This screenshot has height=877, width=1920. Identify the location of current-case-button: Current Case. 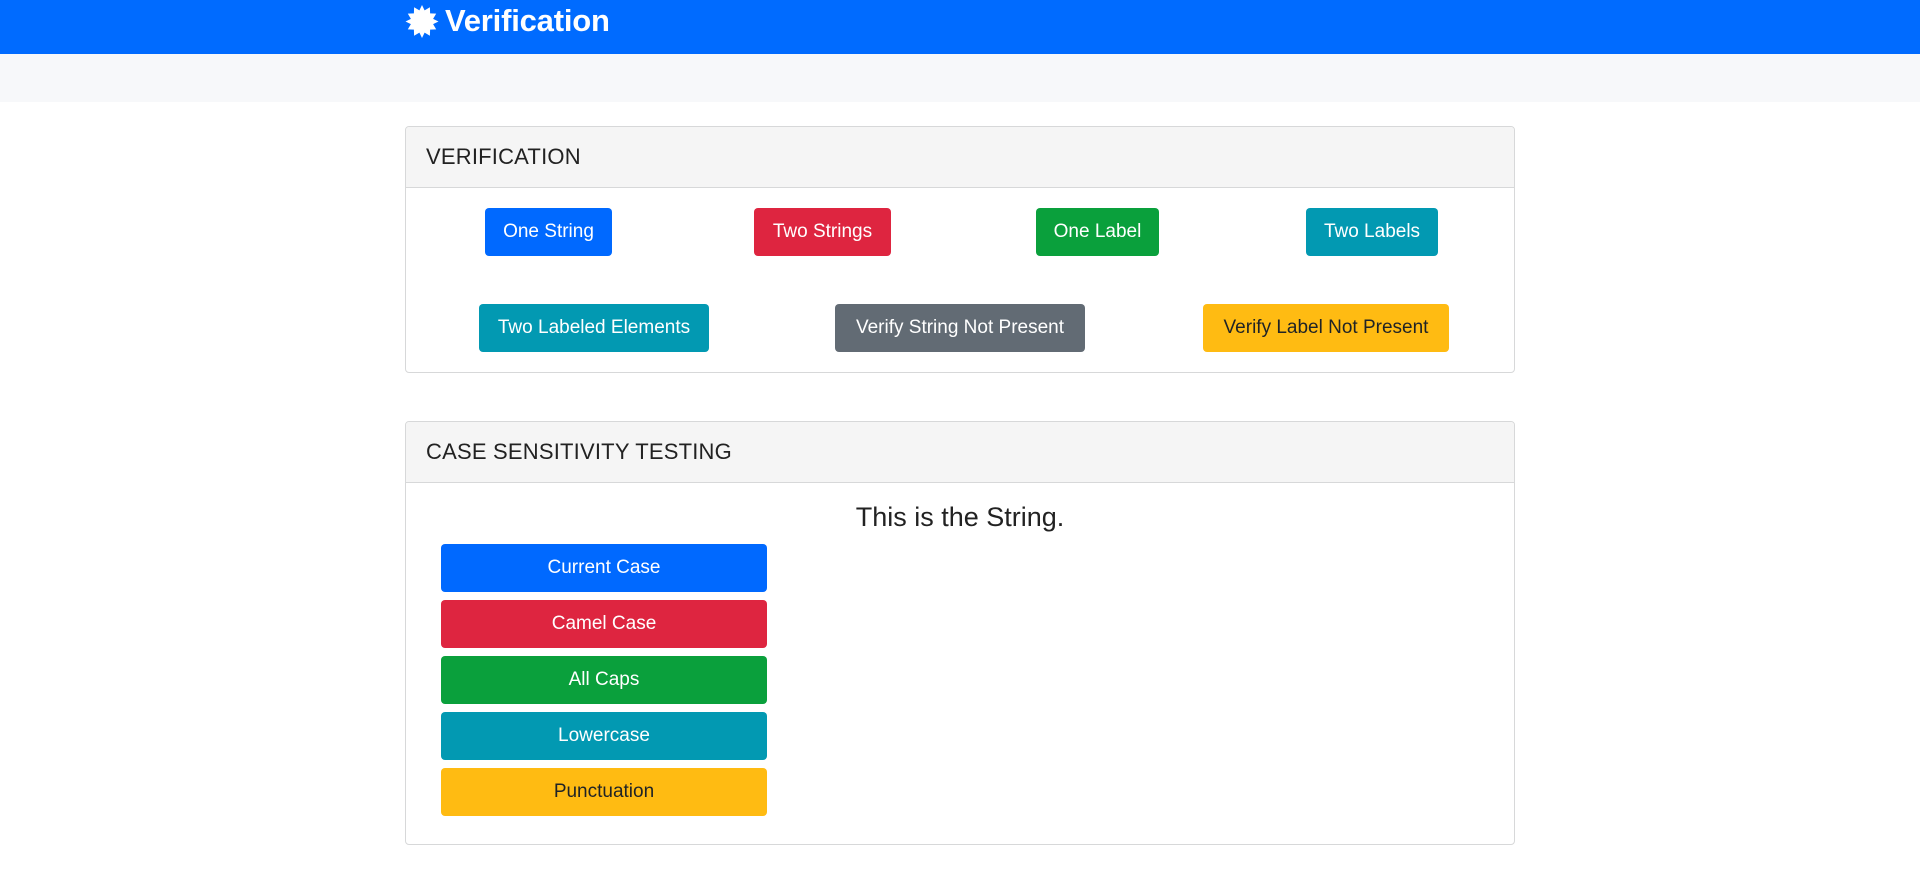
(604, 568).